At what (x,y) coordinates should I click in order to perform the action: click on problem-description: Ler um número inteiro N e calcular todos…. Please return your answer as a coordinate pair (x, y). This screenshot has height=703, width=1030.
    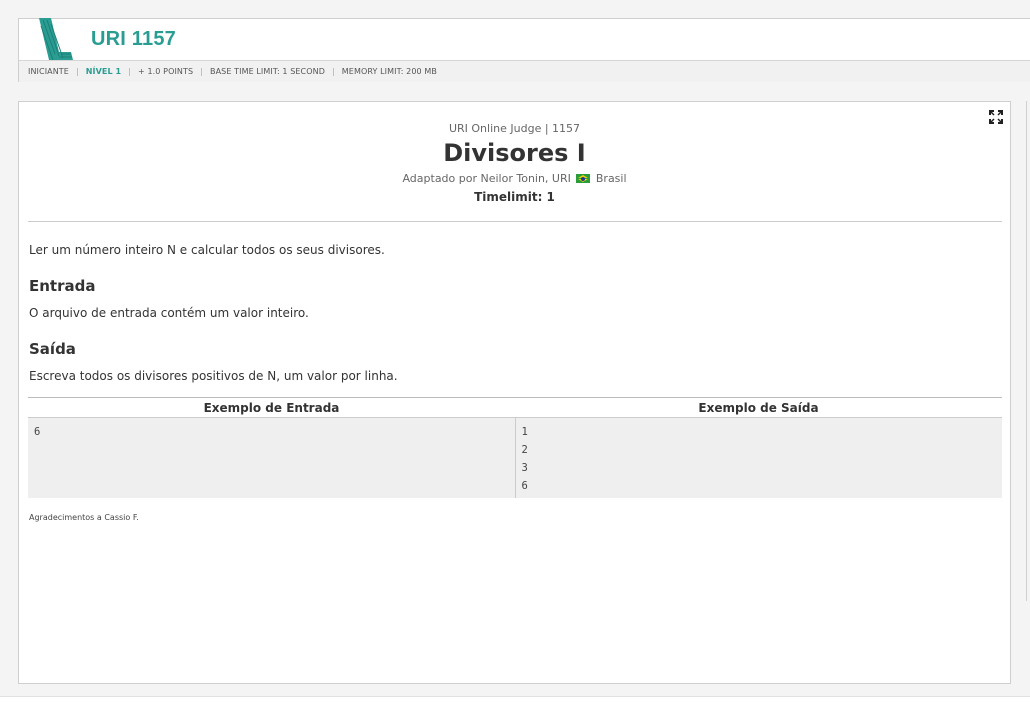
    Looking at the image, I should click on (207, 250).